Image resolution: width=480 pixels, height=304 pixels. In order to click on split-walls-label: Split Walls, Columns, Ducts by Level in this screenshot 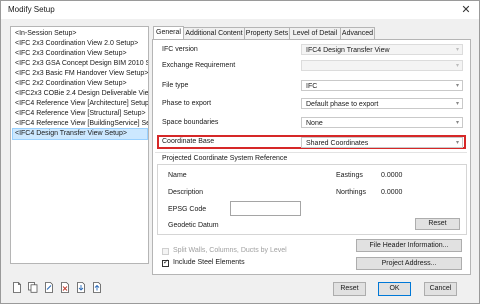, I will do `click(230, 250)`.